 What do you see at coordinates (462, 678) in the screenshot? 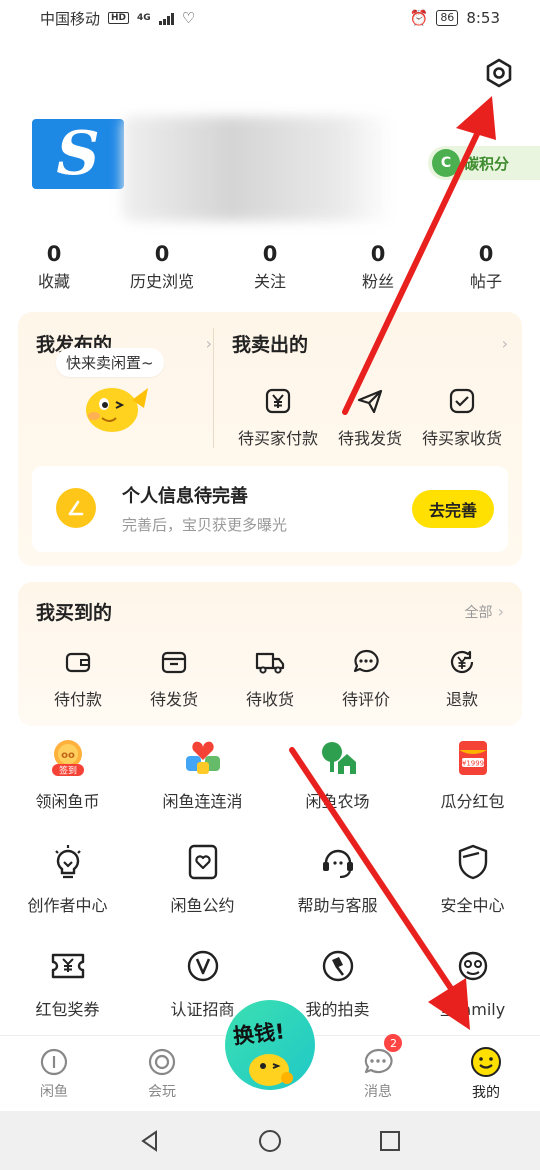
I see `bought-refund: 退款` at bounding box center [462, 678].